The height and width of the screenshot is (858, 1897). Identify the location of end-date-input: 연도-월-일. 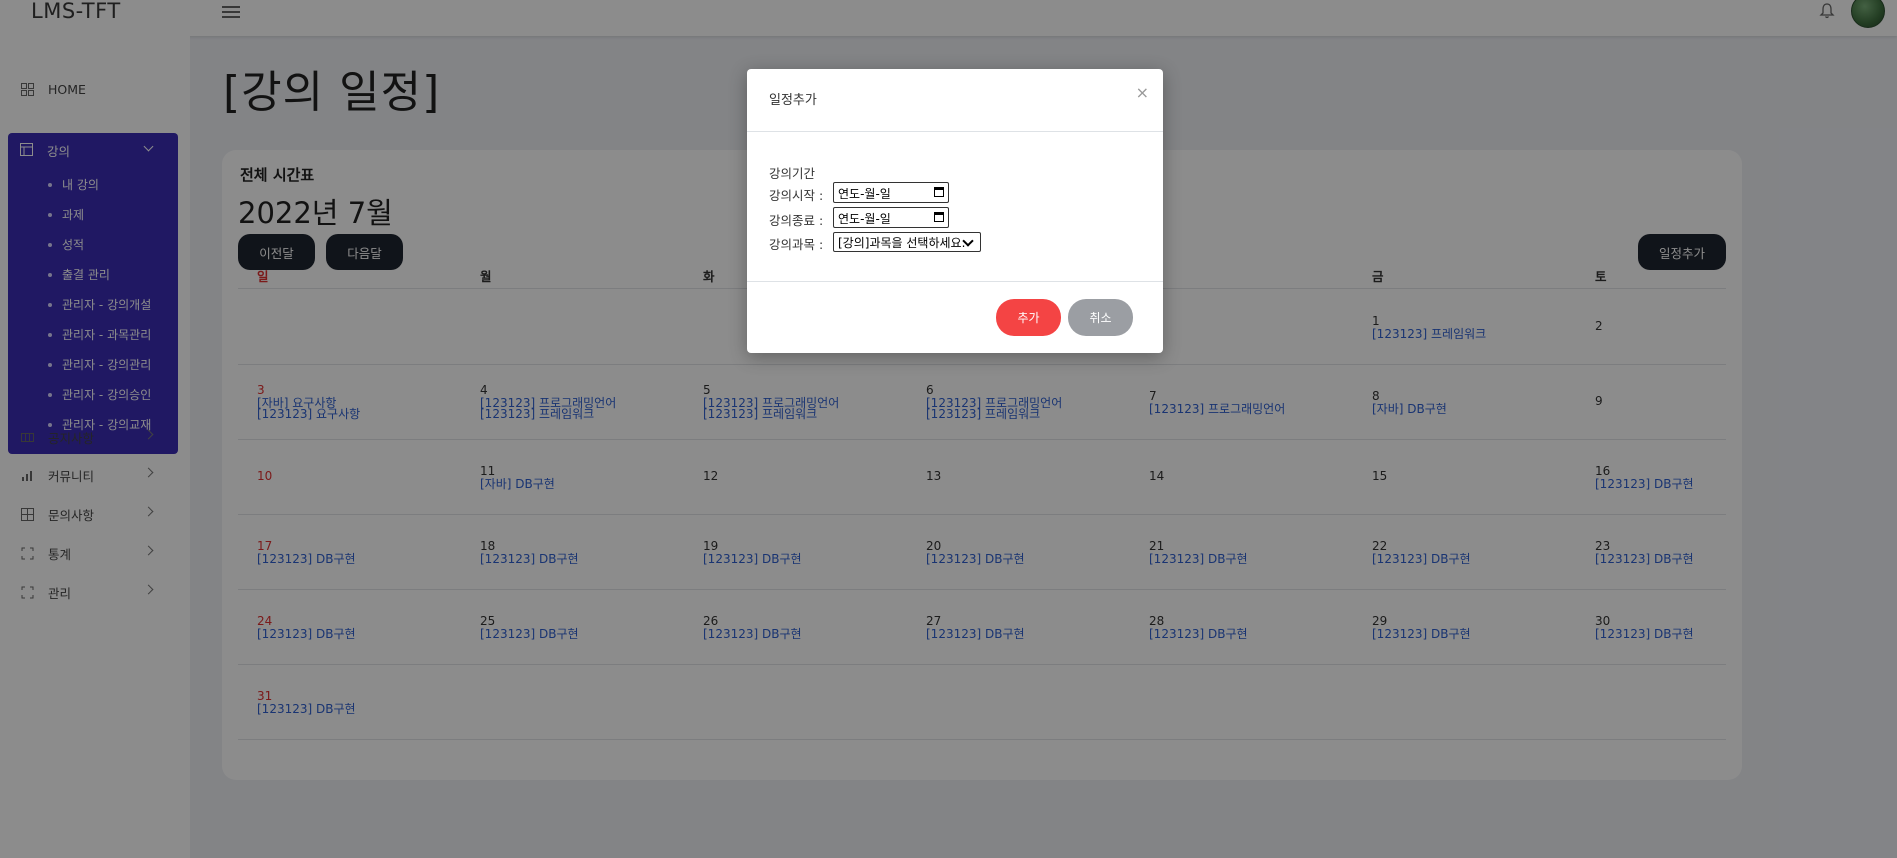
(891, 217).